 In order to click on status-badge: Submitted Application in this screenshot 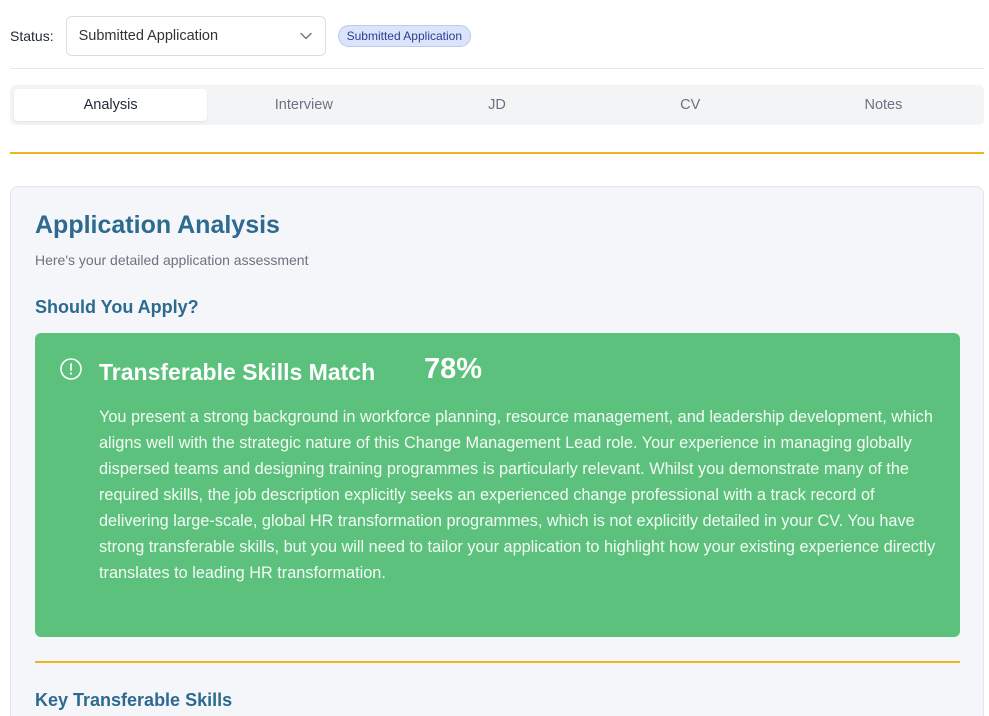, I will do `click(404, 36)`.